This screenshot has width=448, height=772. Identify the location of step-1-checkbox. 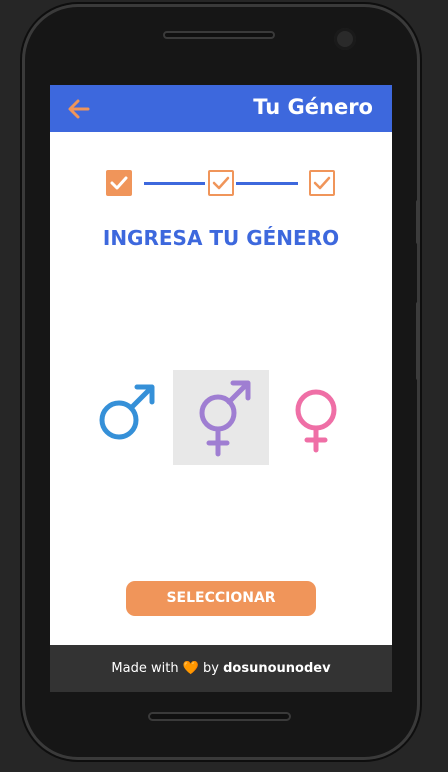
(119, 183).